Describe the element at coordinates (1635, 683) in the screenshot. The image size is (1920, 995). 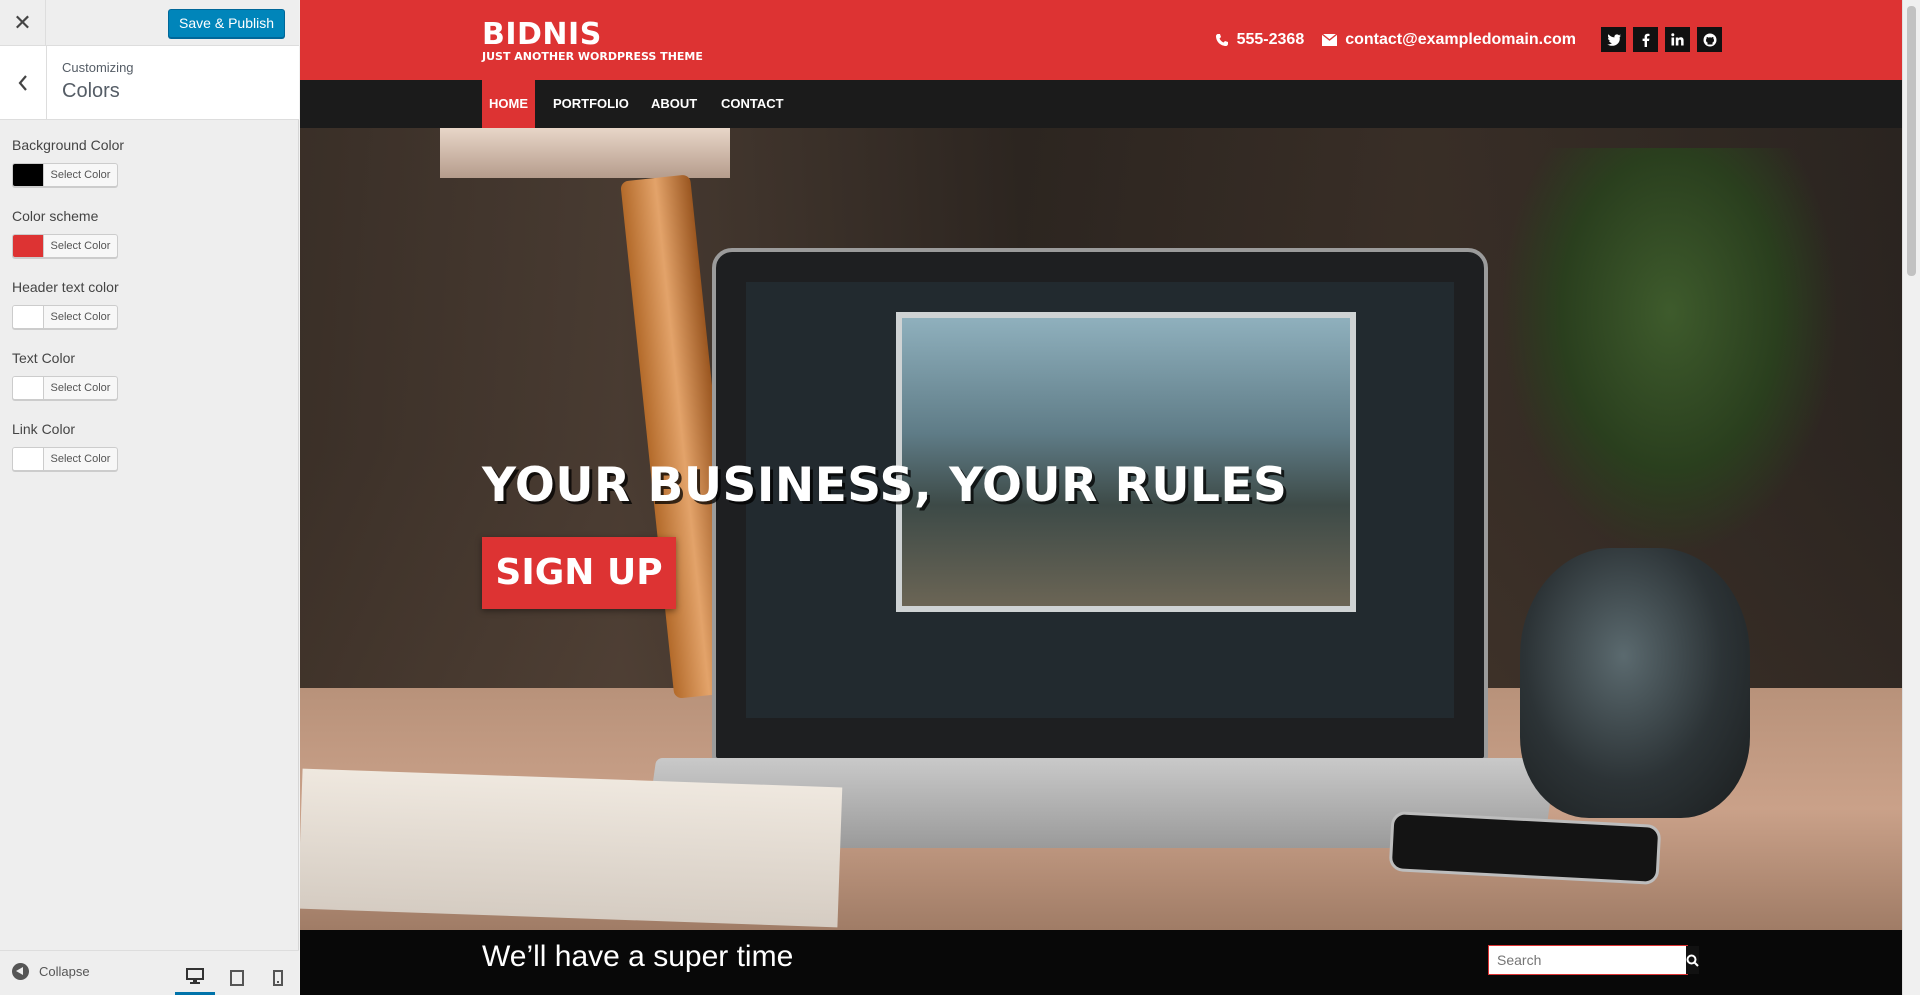
I see `jar-image` at that location.